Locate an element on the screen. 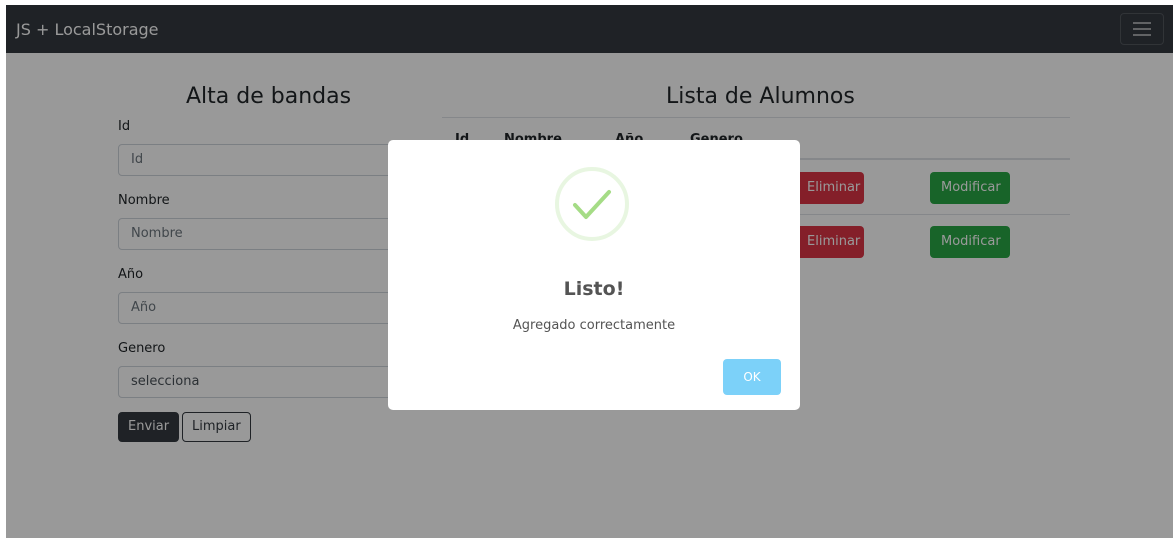 Image resolution: width=1173 pixels, height=538 pixels. ok-button: OK is located at coordinates (752, 377).